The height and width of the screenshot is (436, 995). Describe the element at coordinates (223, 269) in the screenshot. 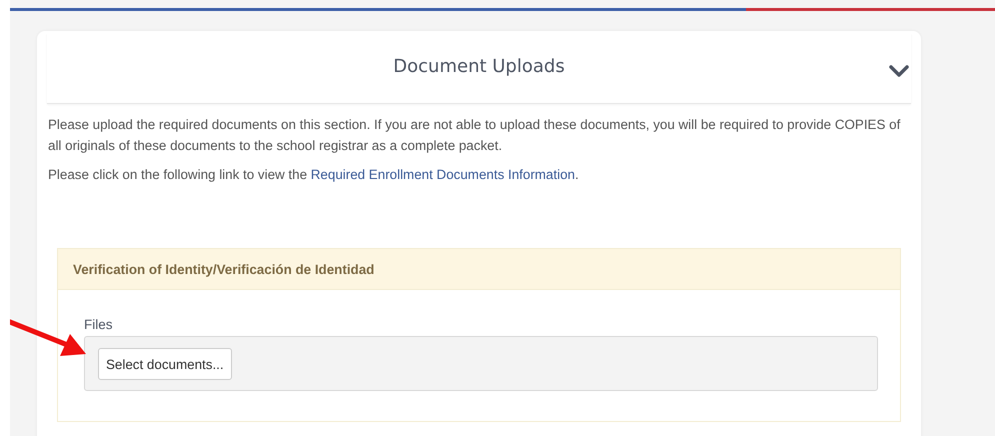

I see `panel-title: Verification of Identity/Verificación de Identidad` at that location.